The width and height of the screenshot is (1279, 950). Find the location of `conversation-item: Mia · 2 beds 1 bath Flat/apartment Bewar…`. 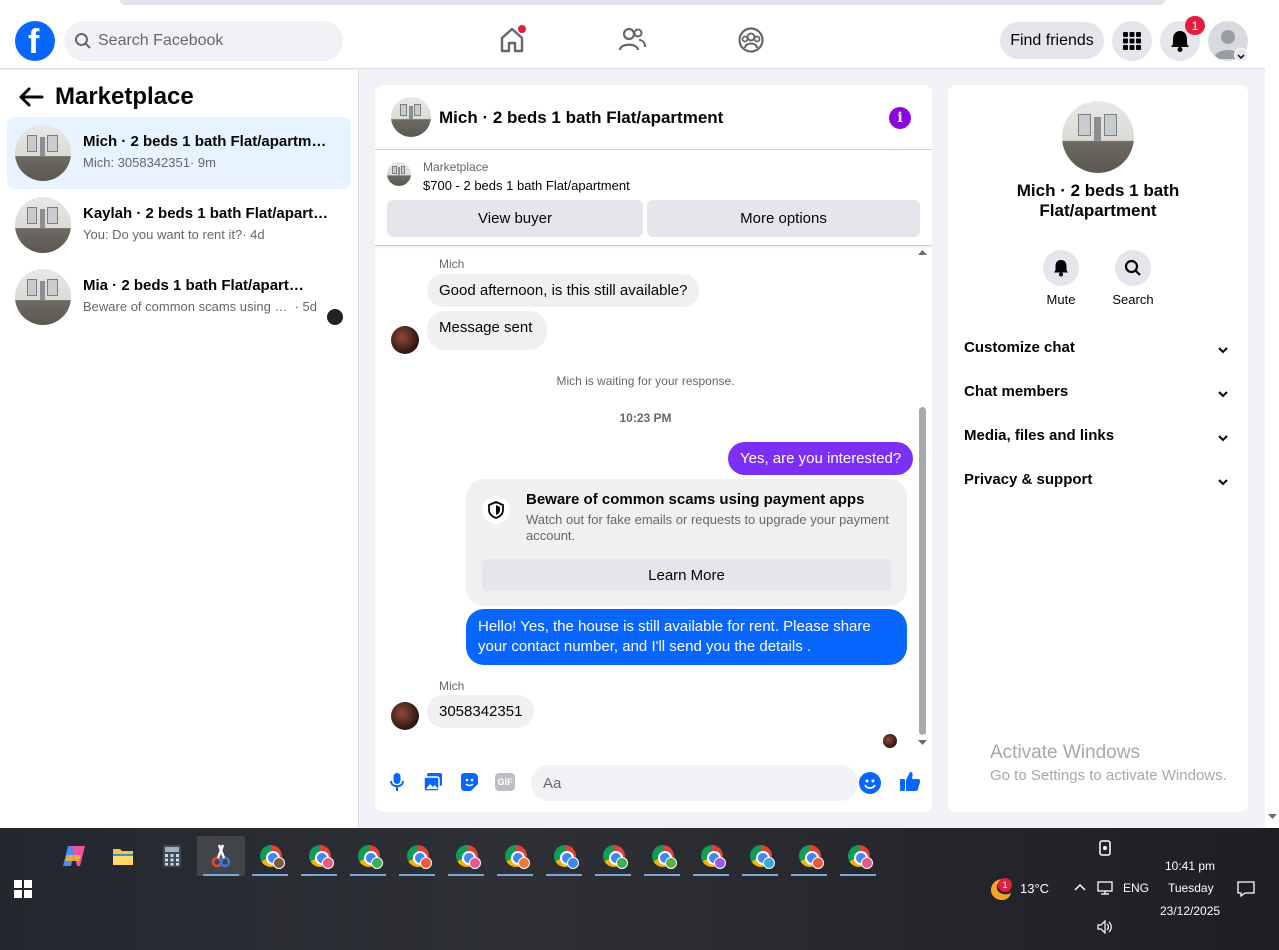

conversation-item: Mia · 2 beds 1 bath Flat/apartment Bewar… is located at coordinates (179, 297).